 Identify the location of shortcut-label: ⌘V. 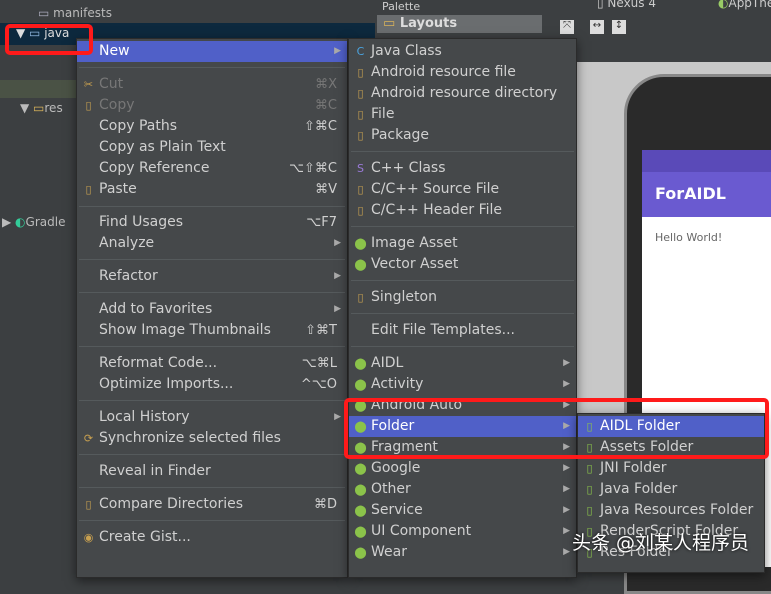
(326, 189).